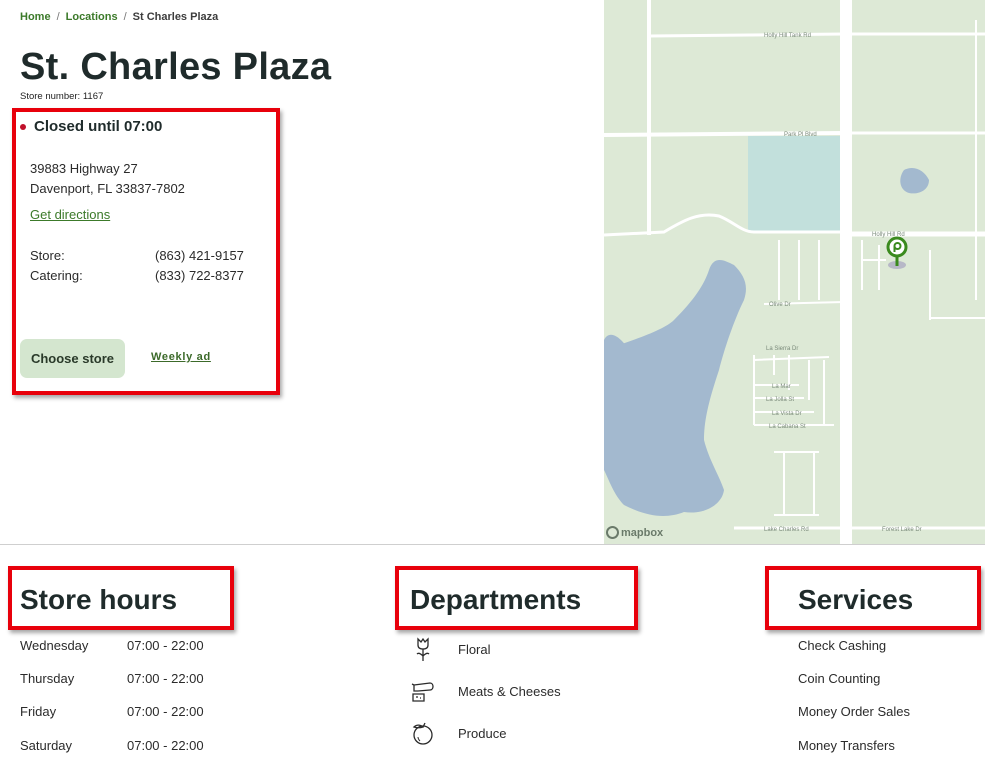  Describe the element at coordinates (112, 711) in the screenshot. I see `hours-row: Friday 07:00 - 22:00` at that location.